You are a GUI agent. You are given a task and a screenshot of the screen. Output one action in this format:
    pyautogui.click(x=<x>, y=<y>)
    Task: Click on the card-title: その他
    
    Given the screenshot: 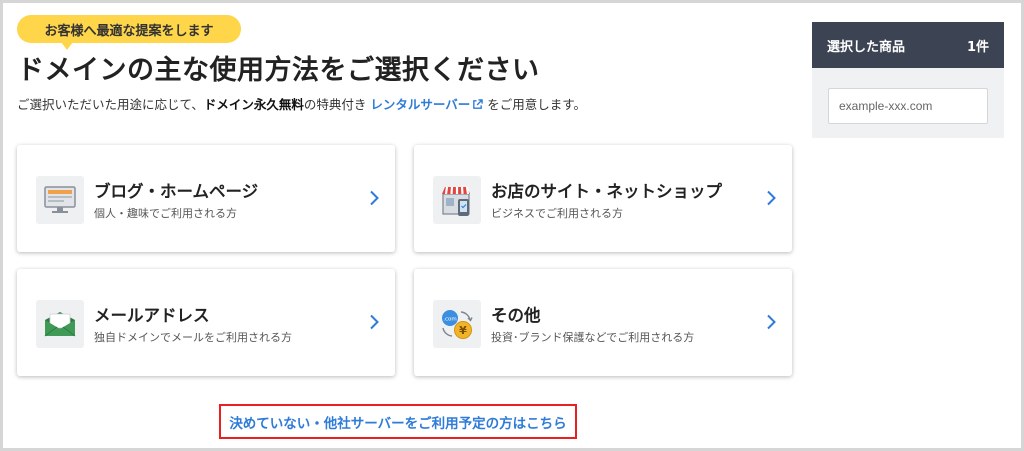 What is the action you would take?
    pyautogui.click(x=516, y=315)
    